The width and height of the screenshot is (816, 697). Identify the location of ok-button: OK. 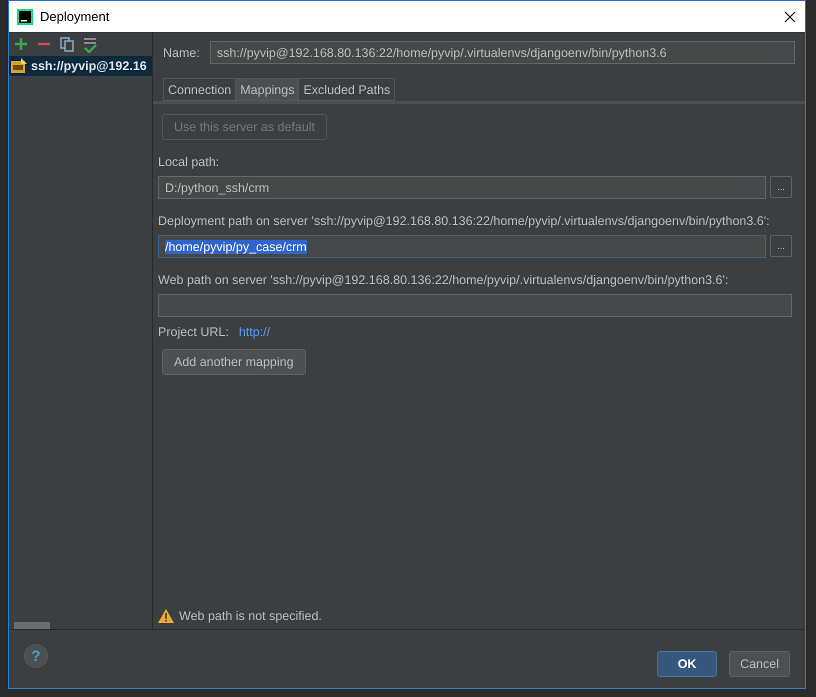
(687, 664).